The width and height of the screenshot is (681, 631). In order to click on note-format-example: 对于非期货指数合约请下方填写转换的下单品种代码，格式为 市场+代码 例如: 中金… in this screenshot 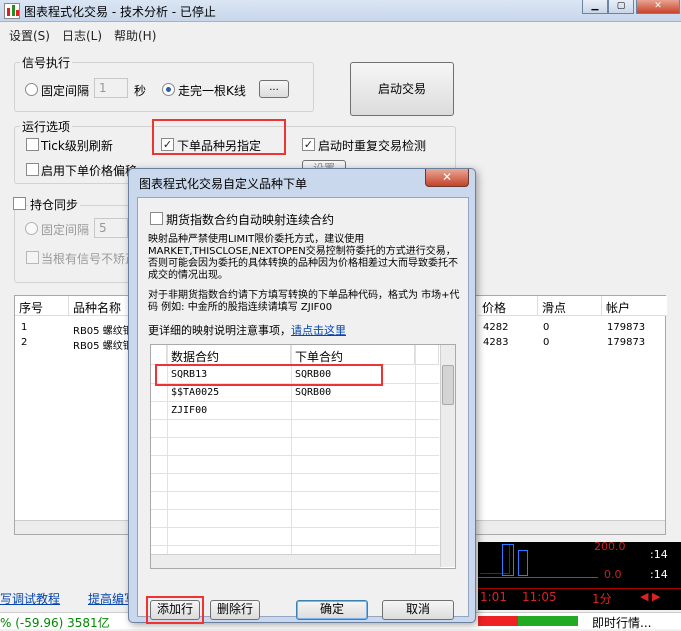, I will do `click(304, 301)`.